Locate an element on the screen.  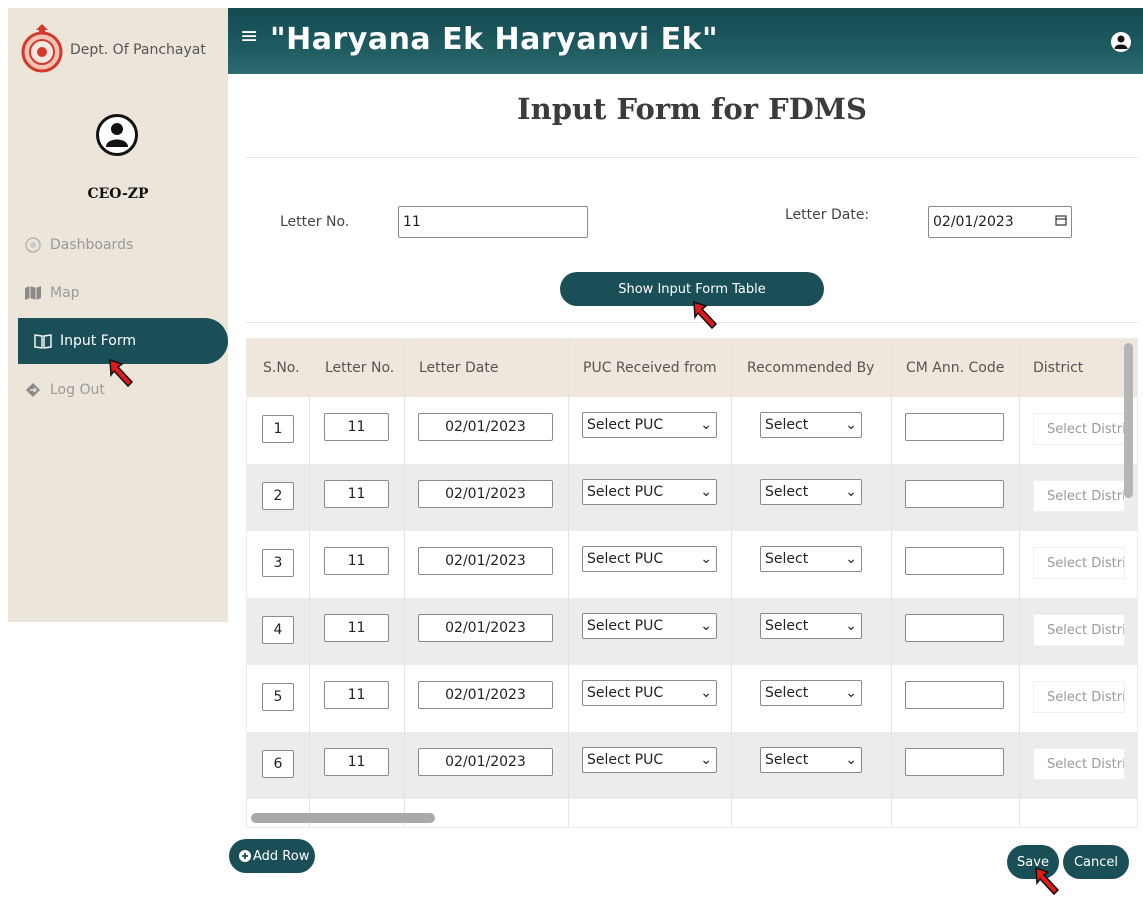
sno-field: 1 is located at coordinates (278, 429).